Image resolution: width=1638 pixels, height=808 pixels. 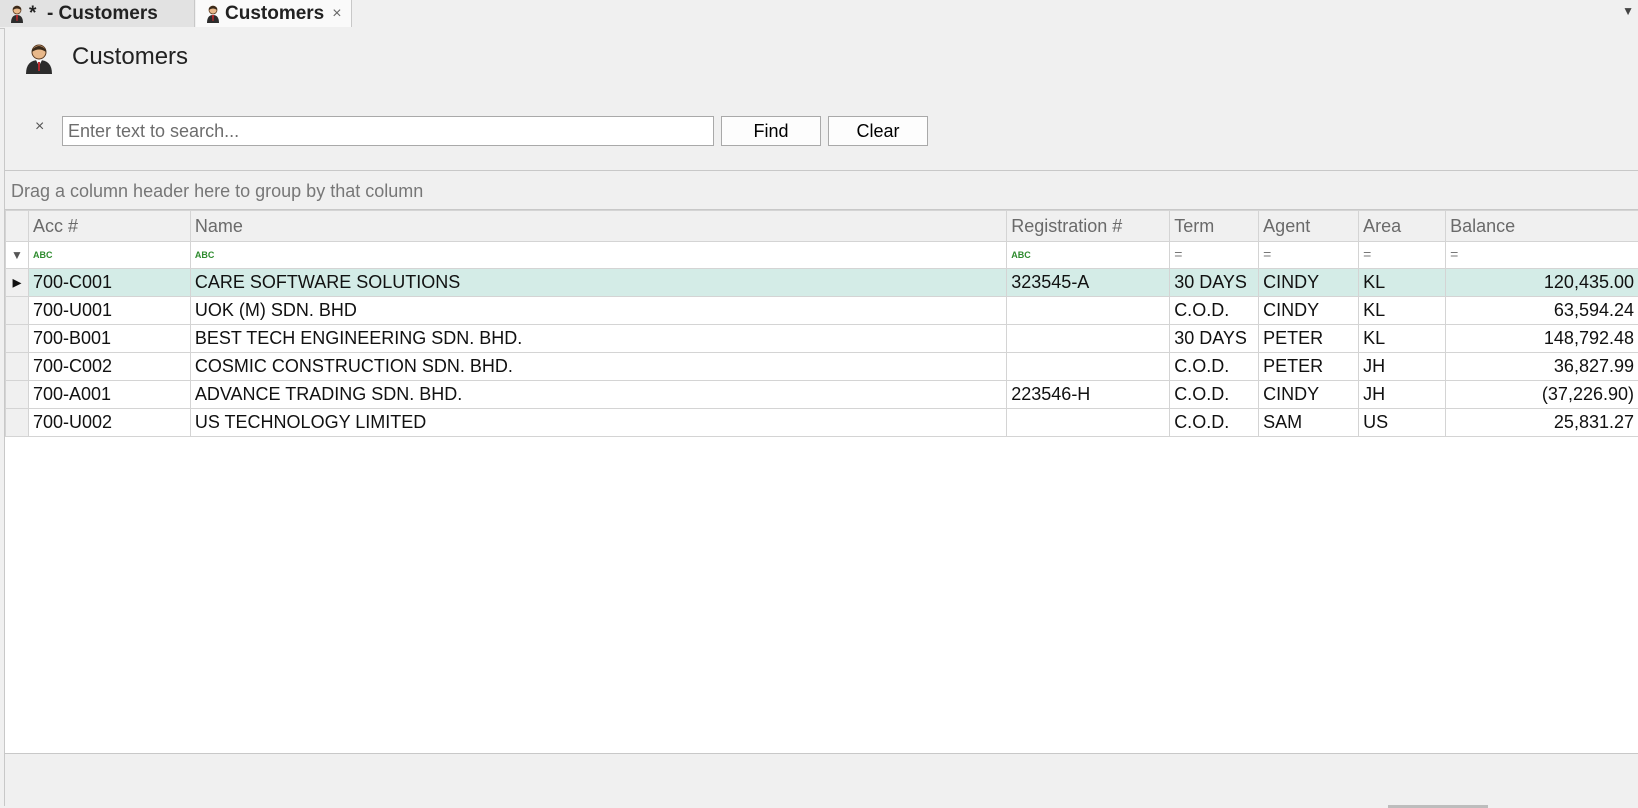 What do you see at coordinates (821, 170) in the screenshot?
I see `divider` at bounding box center [821, 170].